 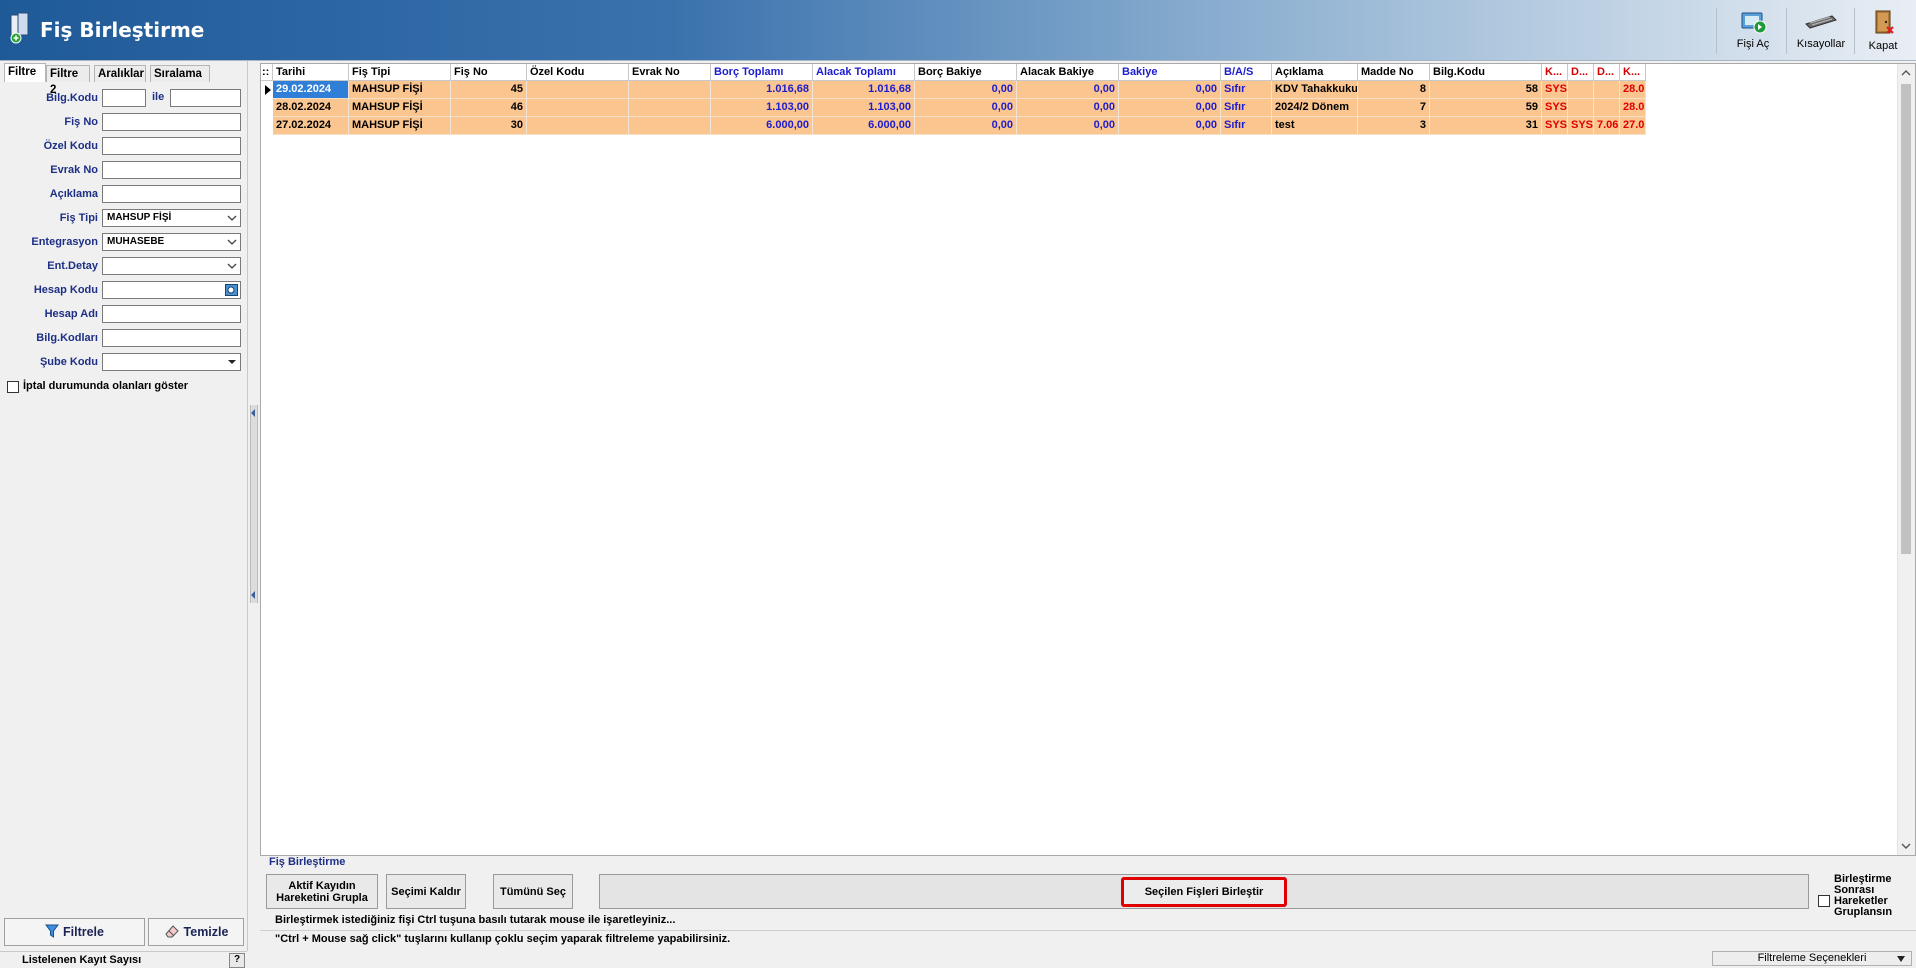 I want to click on cell-borc-toplami: 1.103,00, so click(x=762, y=108).